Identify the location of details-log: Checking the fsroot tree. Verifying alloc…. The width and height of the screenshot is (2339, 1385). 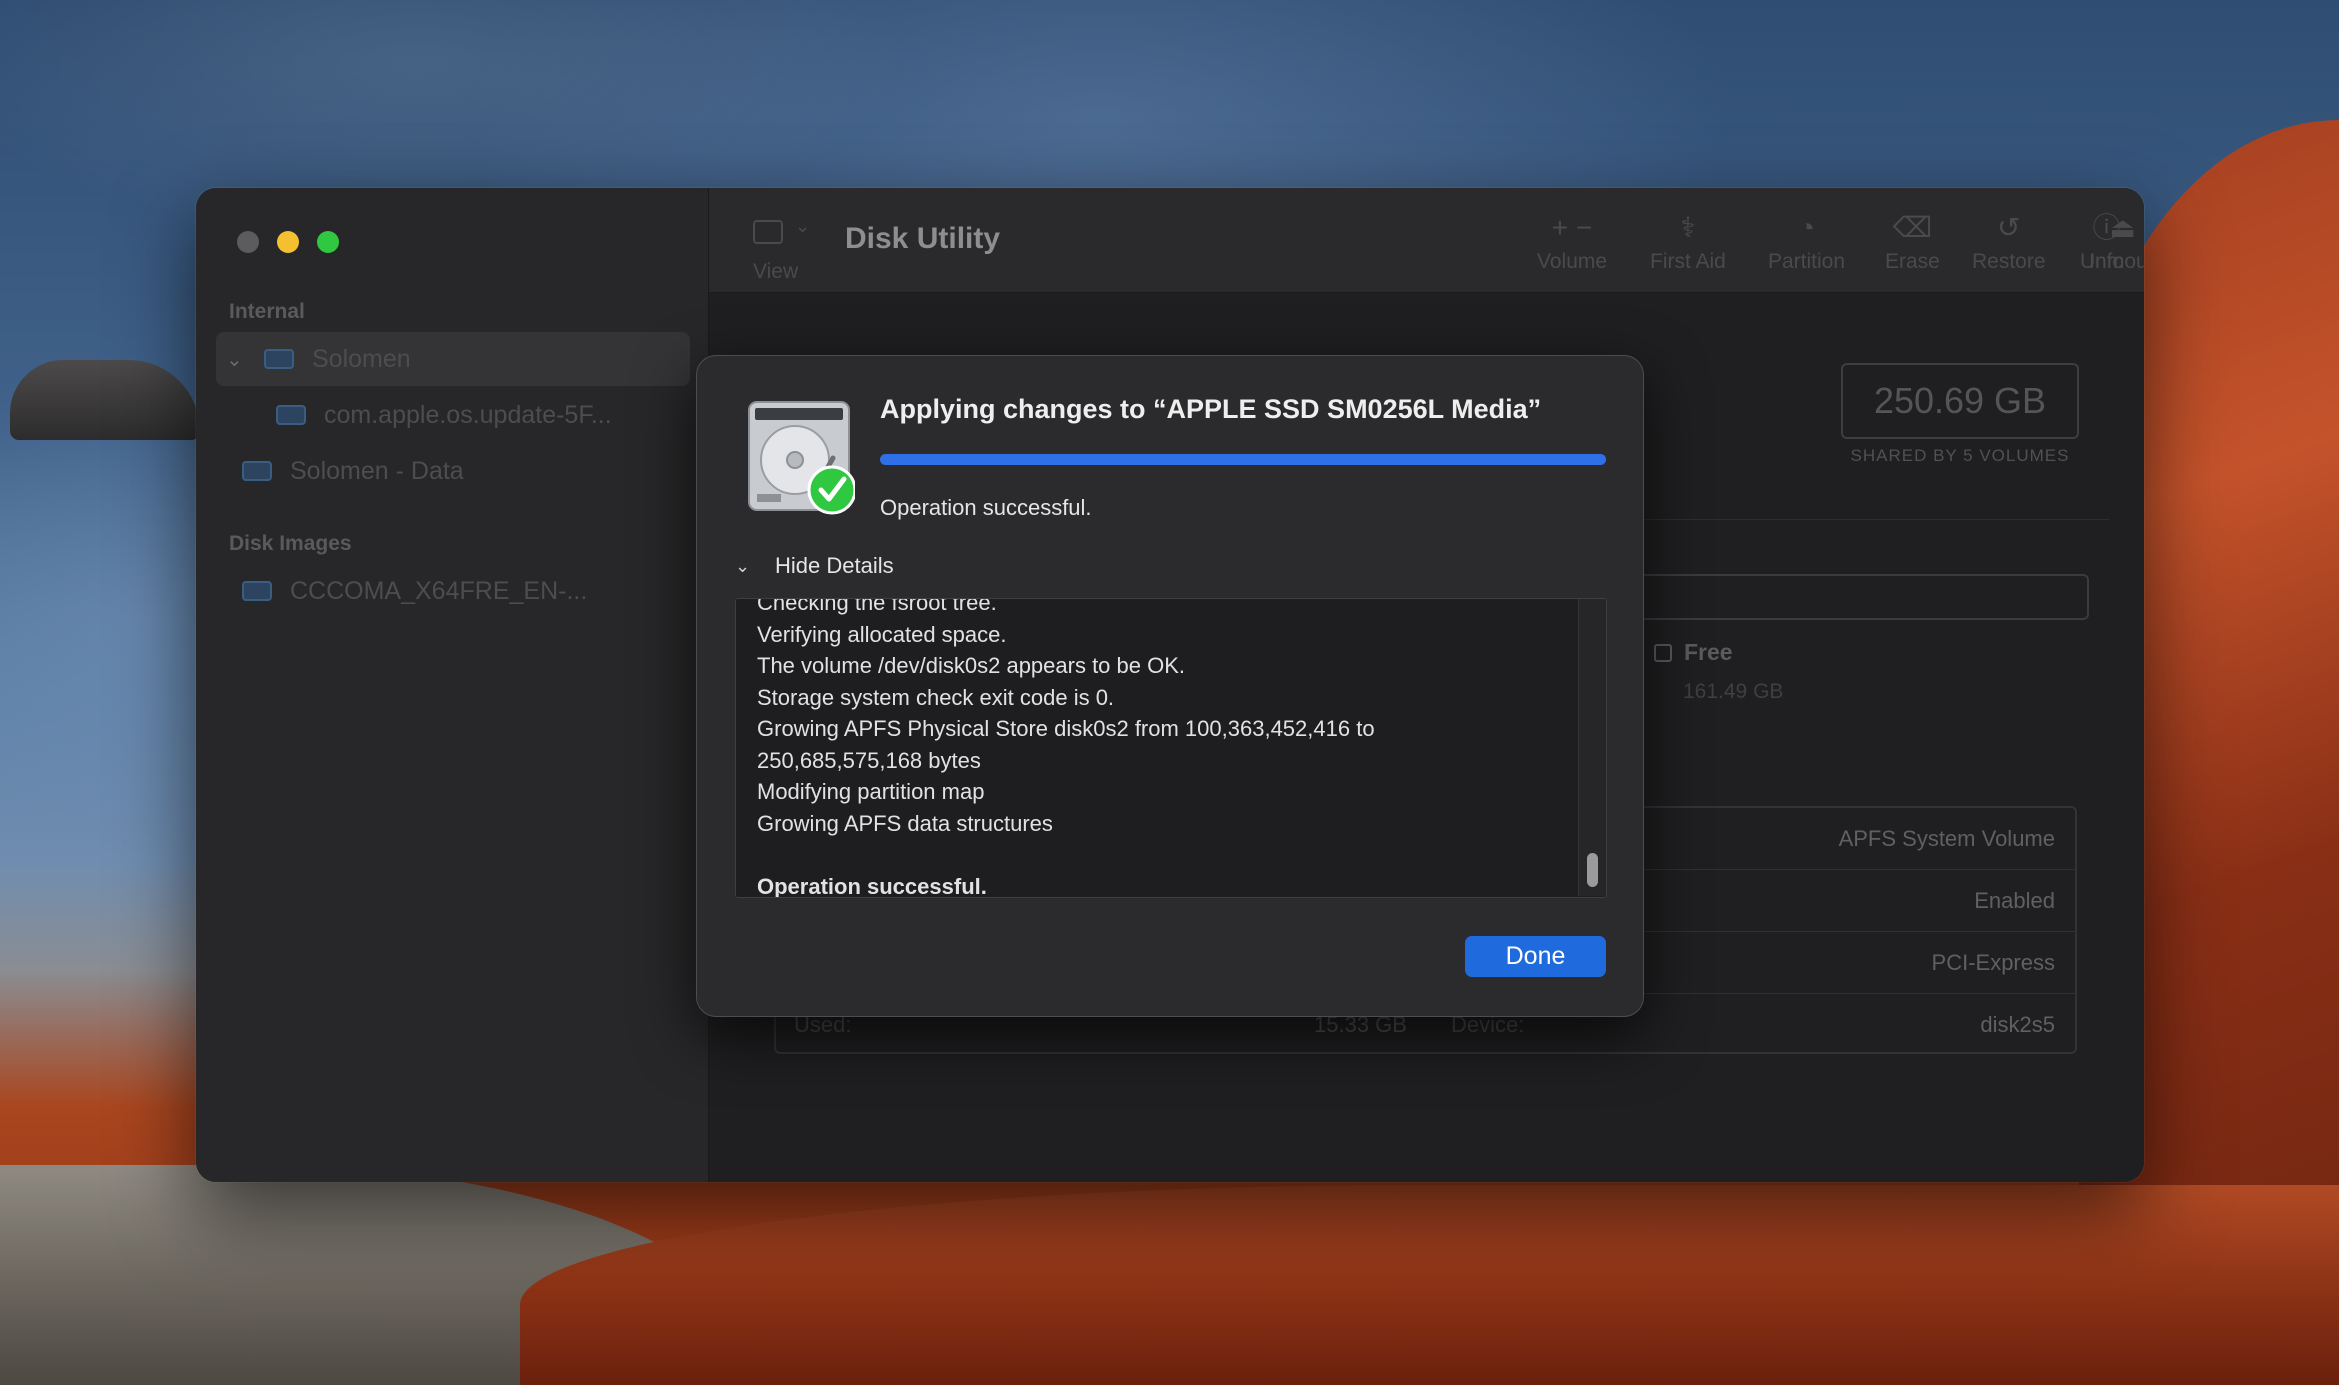
(1171, 748).